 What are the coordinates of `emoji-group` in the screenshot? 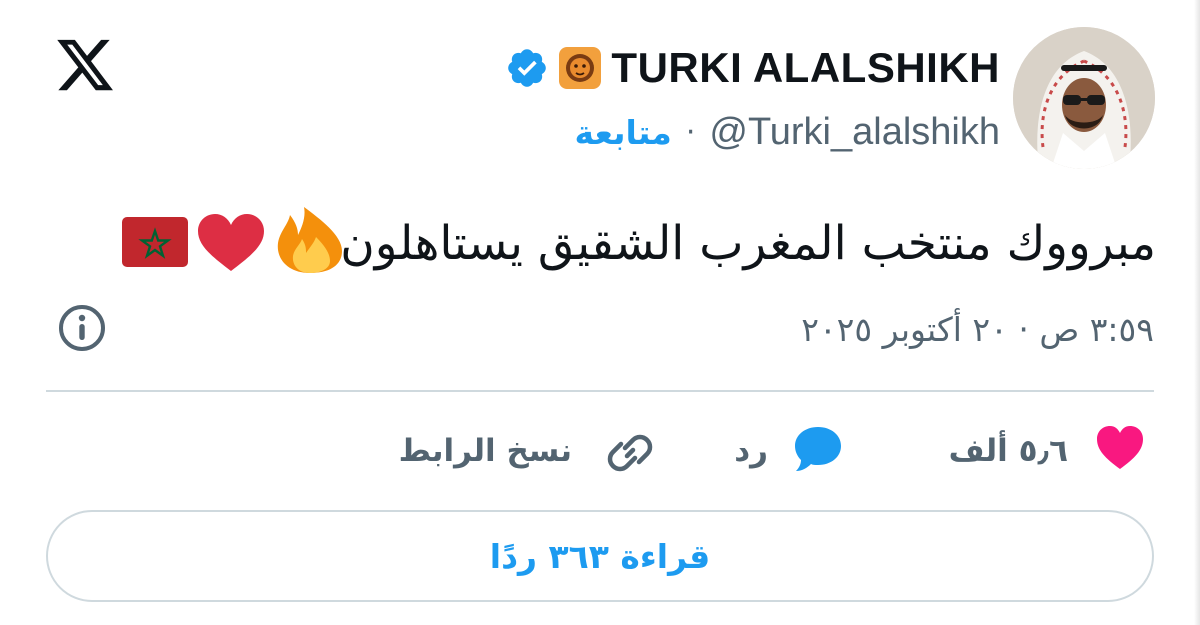 It's located at (232, 240).